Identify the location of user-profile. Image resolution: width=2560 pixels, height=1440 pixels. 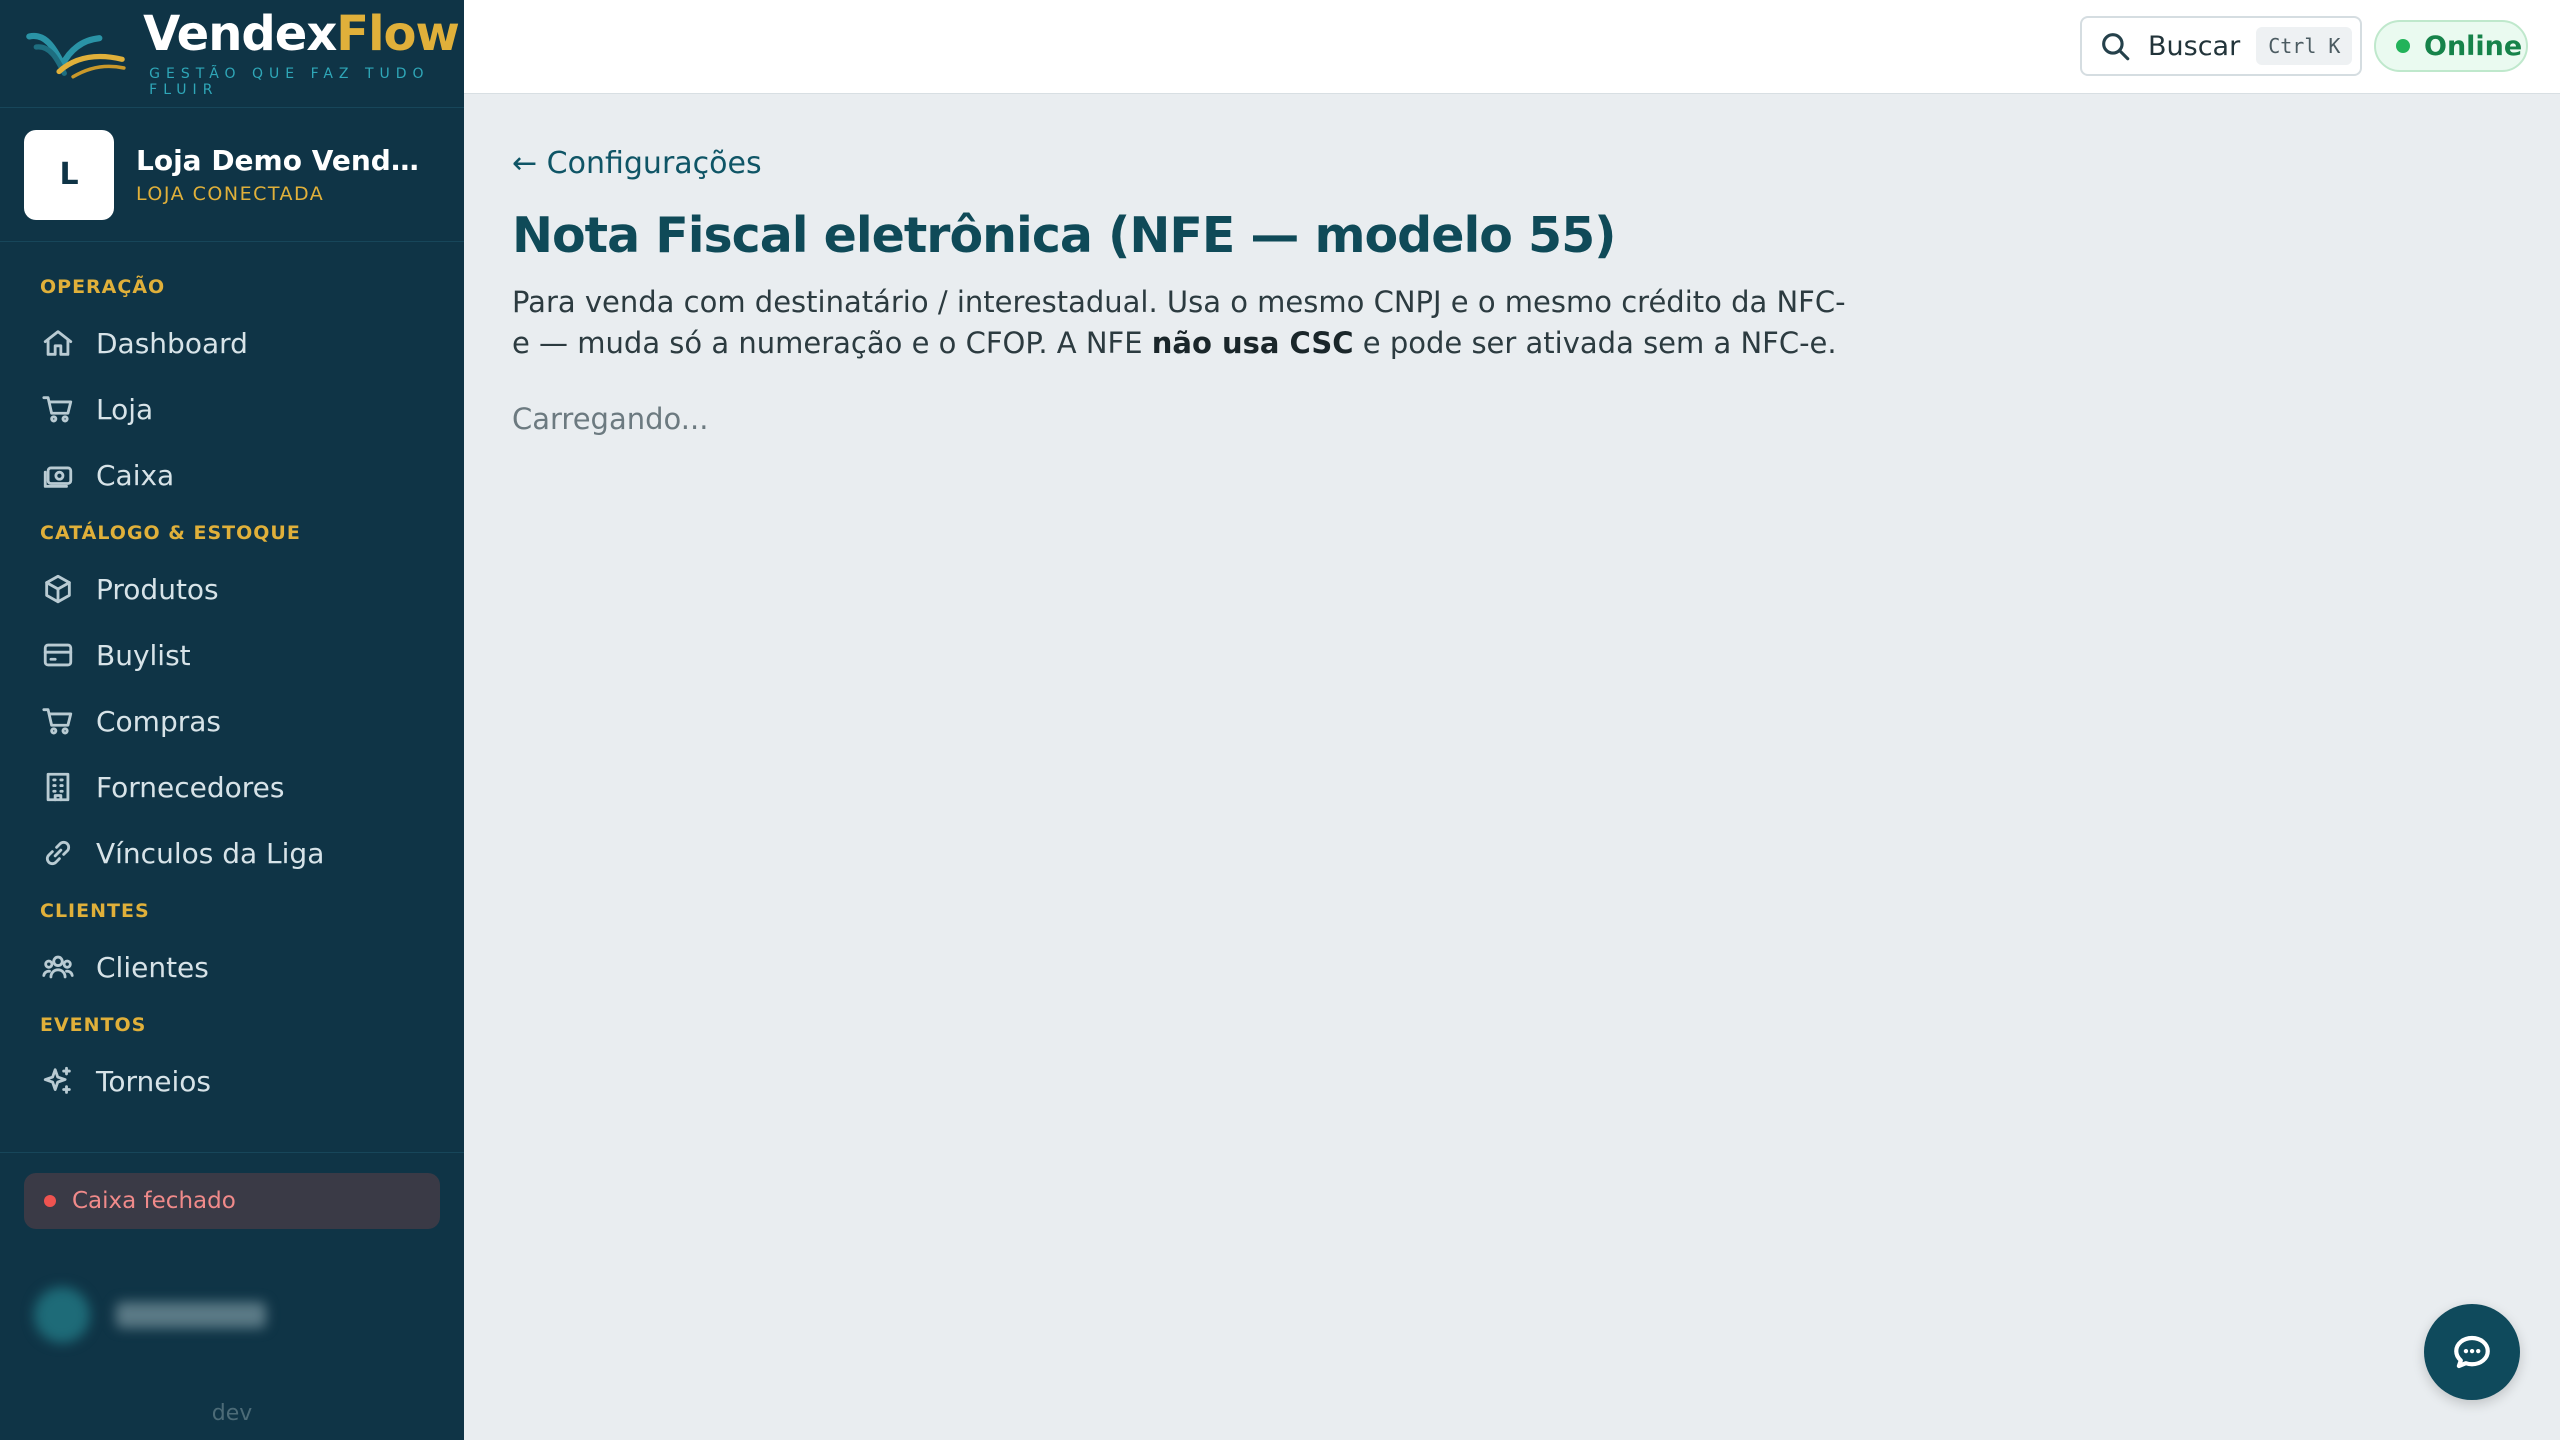
(232, 1315).